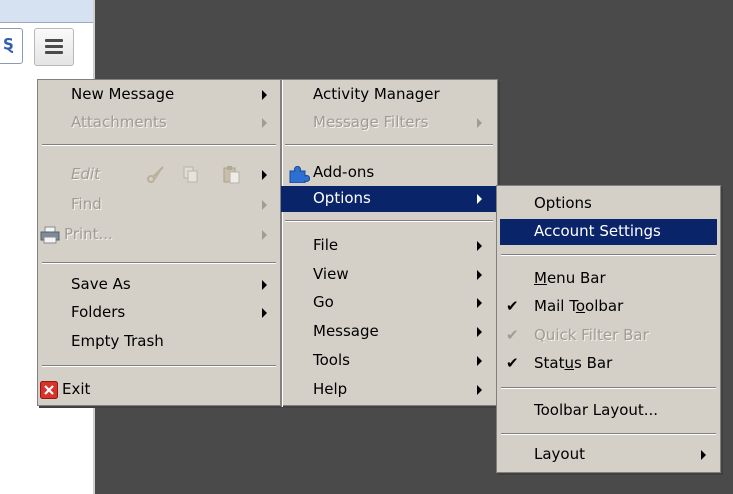 This screenshot has width=733, height=494. What do you see at coordinates (76, 389) in the screenshot?
I see `menu-item-label: Exit` at bounding box center [76, 389].